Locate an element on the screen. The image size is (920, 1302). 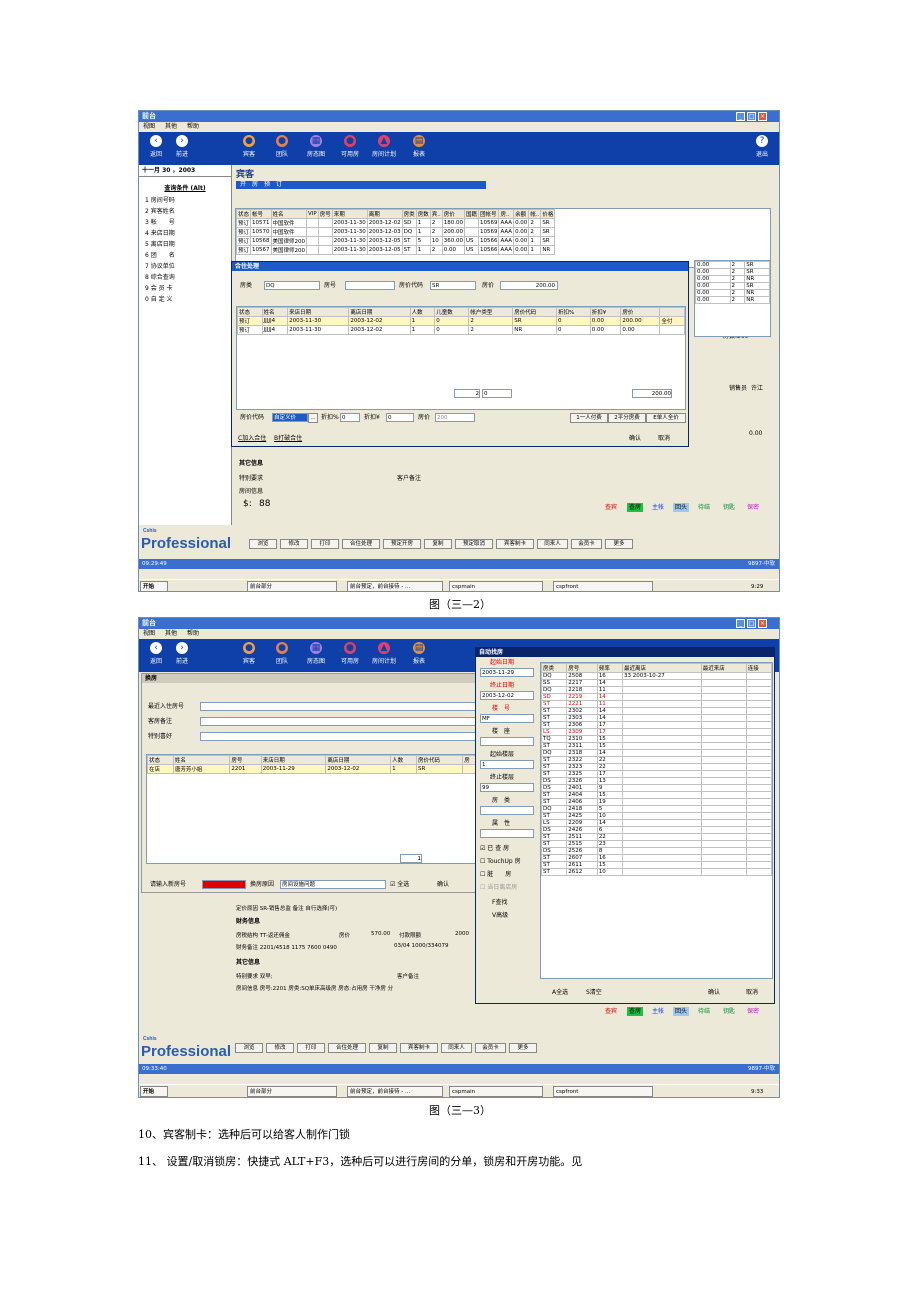
table-row: ST 2302 14 is located at coordinates (656, 711).